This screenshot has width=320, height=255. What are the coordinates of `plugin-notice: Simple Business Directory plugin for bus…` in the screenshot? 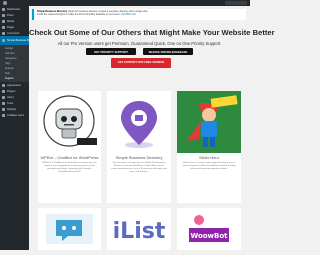 It's located at (139, 14).